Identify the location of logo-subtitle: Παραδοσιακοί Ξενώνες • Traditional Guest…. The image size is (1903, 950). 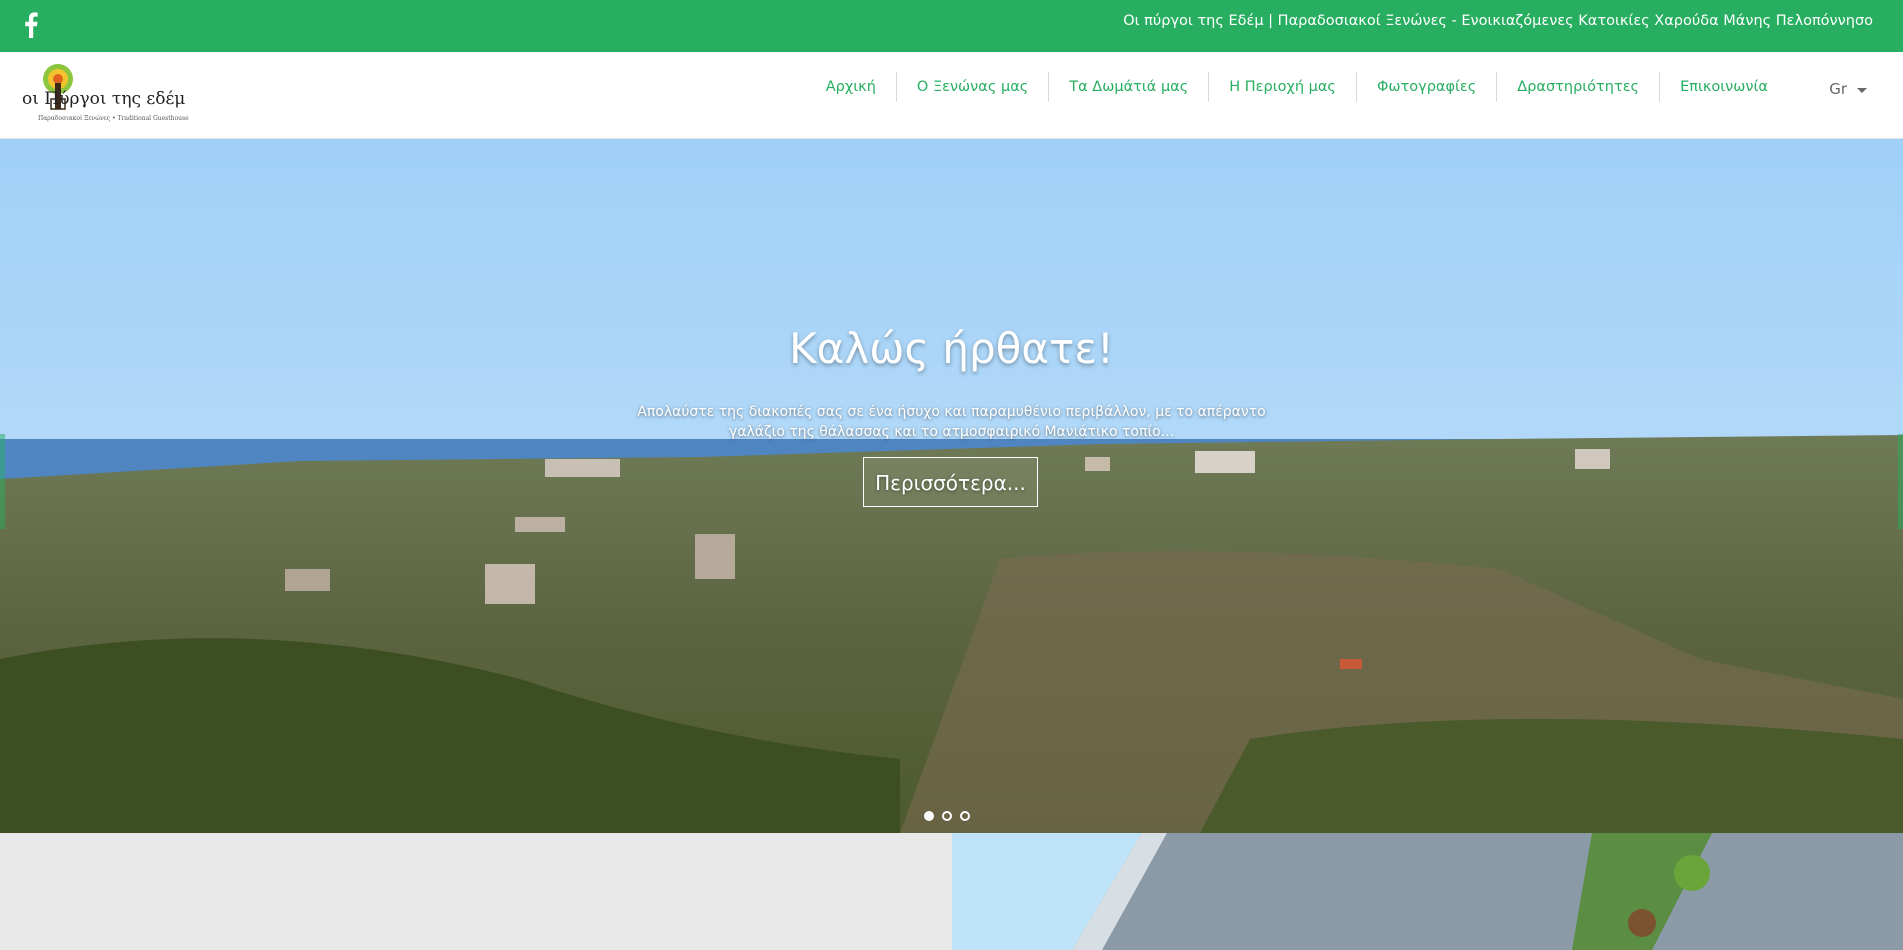
(113, 118).